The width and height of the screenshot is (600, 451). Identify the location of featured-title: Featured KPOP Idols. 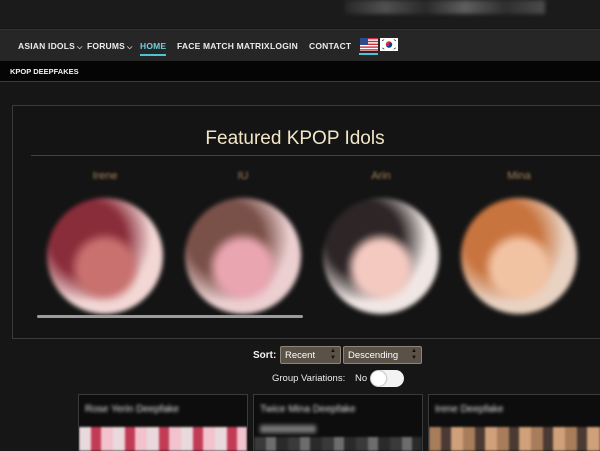
(295, 138).